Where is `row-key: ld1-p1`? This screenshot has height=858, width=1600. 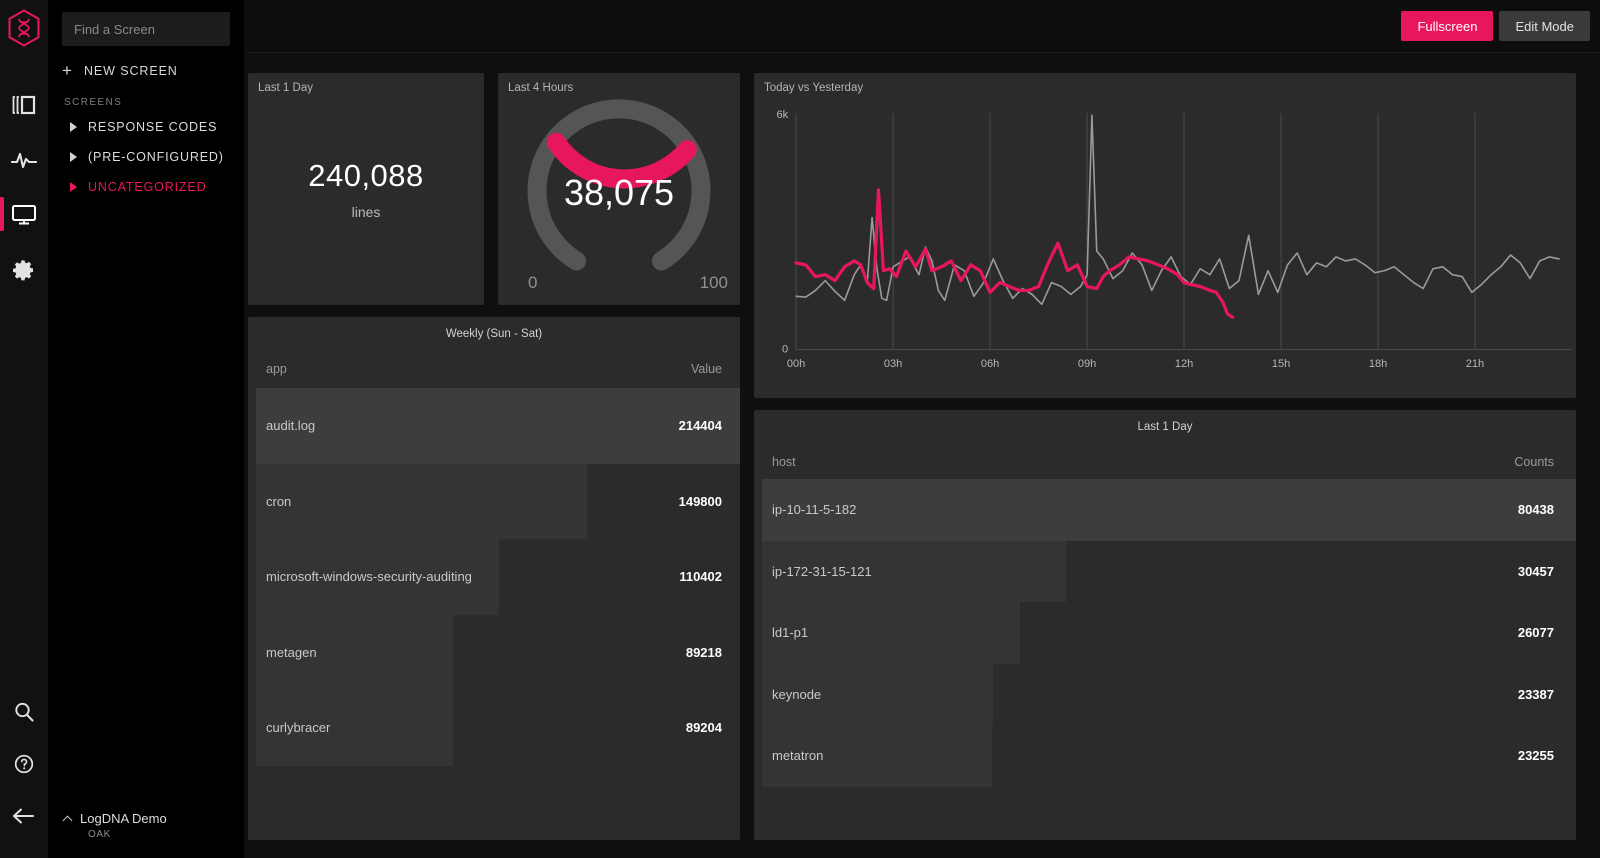 row-key: ld1-p1 is located at coordinates (790, 633).